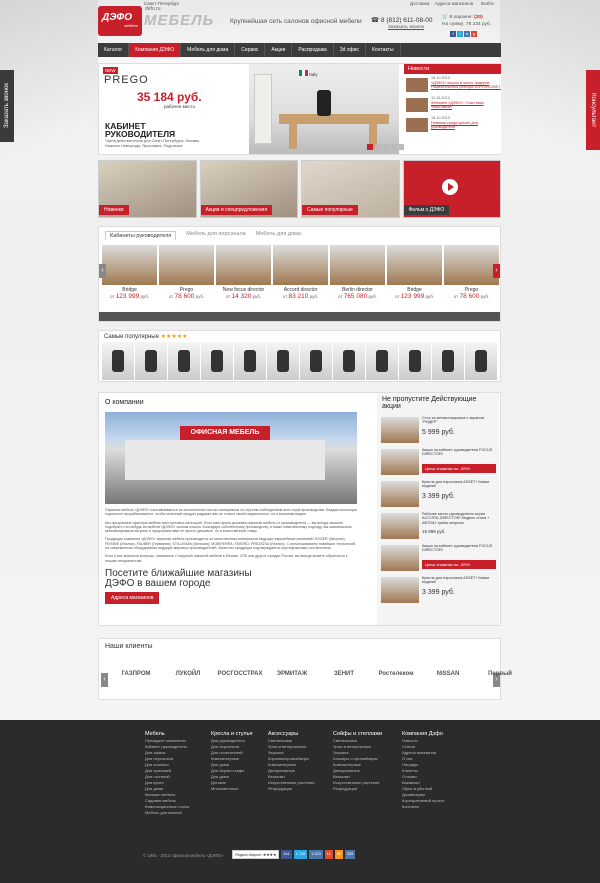 This screenshot has height=883, width=600. What do you see at coordinates (460, 34) in the screenshot?
I see `twitter-icon: t` at bounding box center [460, 34].